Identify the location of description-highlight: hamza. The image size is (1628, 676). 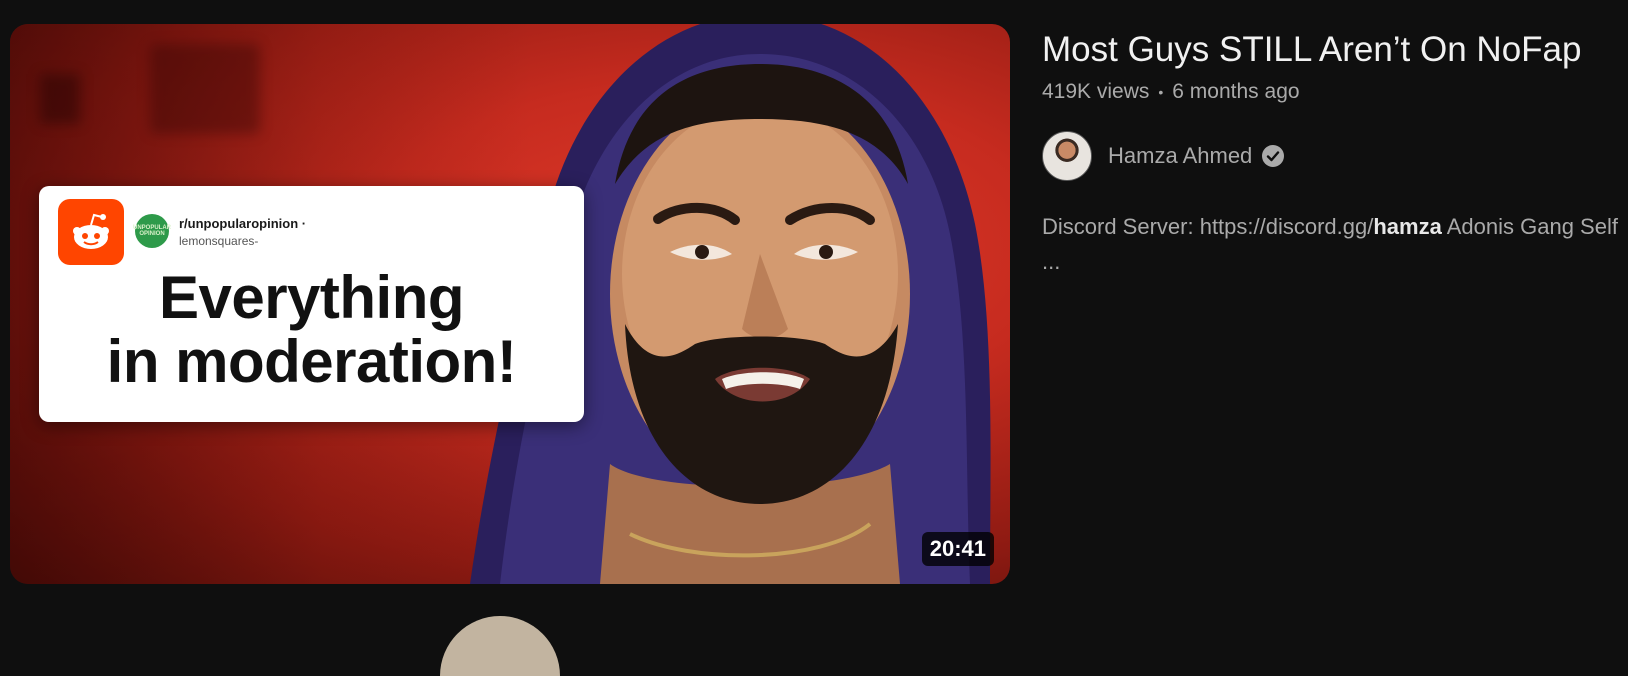
(1407, 226).